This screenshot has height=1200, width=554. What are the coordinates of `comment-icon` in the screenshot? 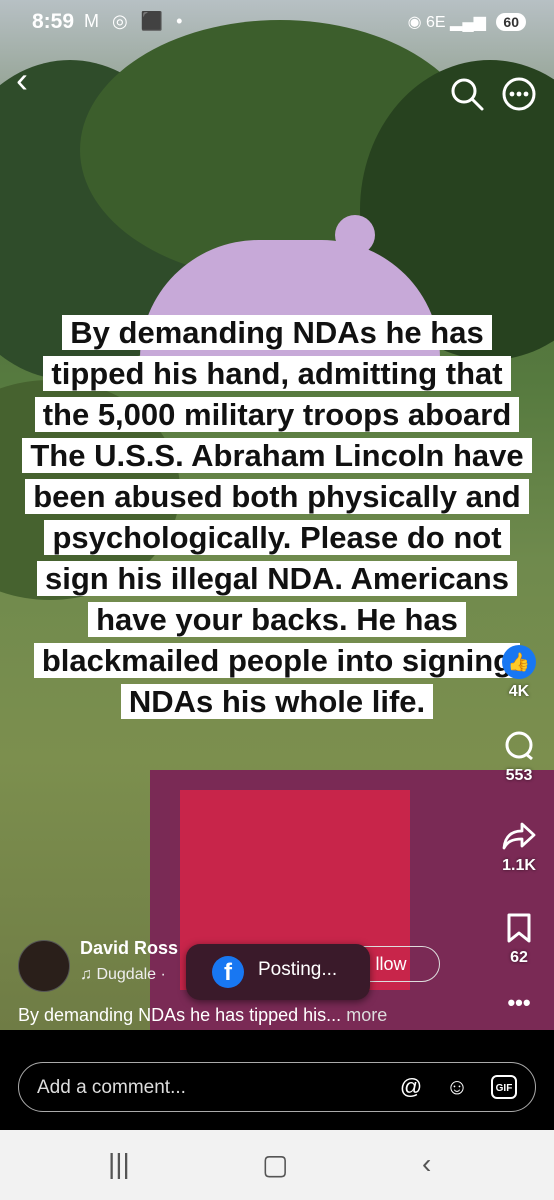 It's located at (519, 746).